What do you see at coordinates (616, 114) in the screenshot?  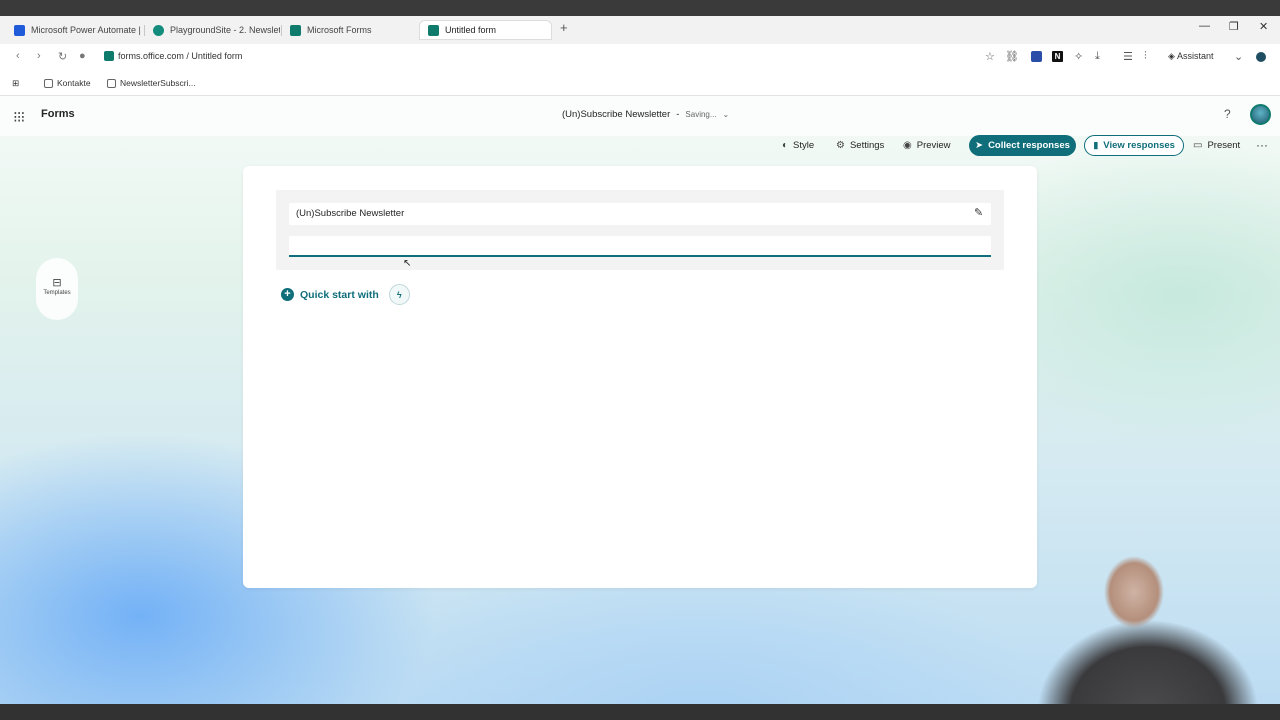 I see `document-title-text: (Un)Subscribe Newsletter` at bounding box center [616, 114].